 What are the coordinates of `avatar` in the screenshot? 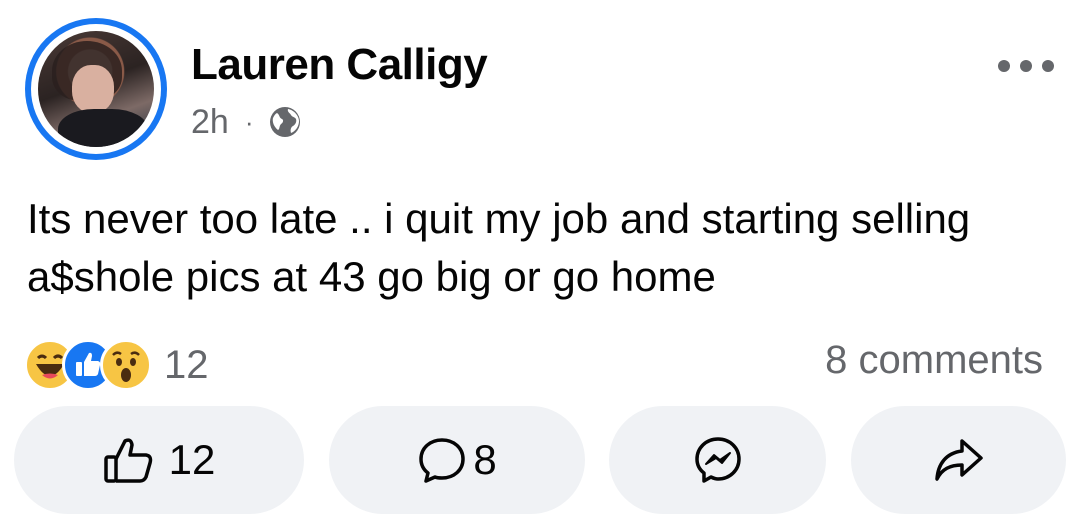 It's located at (96, 89).